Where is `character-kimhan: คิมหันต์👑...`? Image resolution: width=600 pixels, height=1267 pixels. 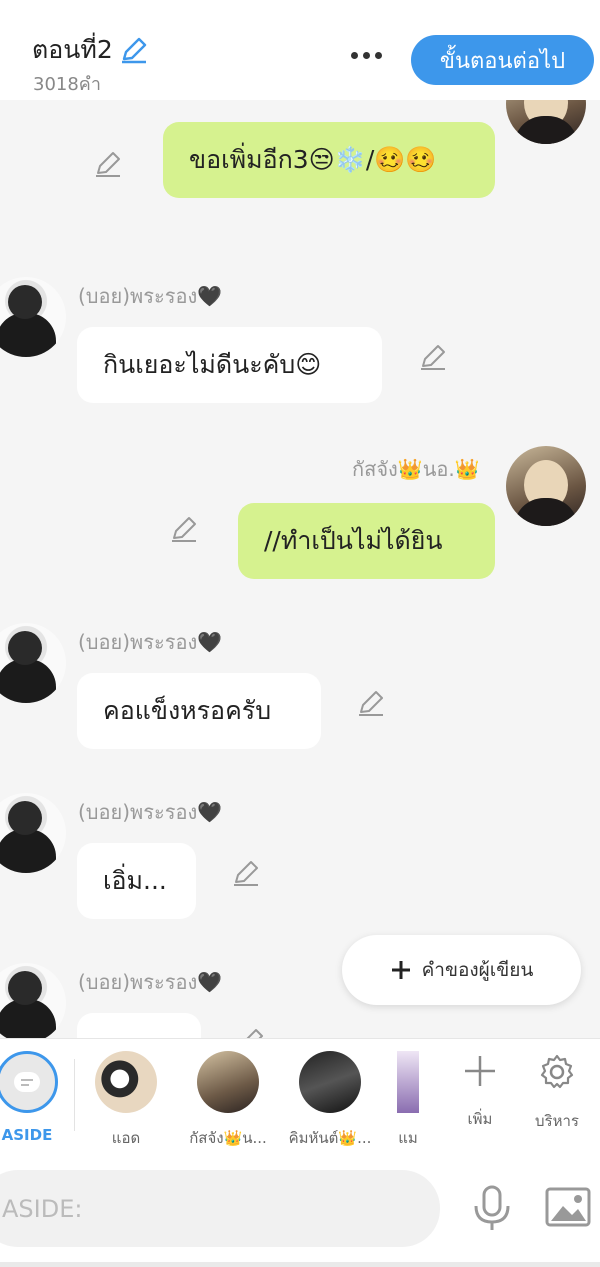
character-kimhan: คิมหันต์👑... is located at coordinates (330, 1100).